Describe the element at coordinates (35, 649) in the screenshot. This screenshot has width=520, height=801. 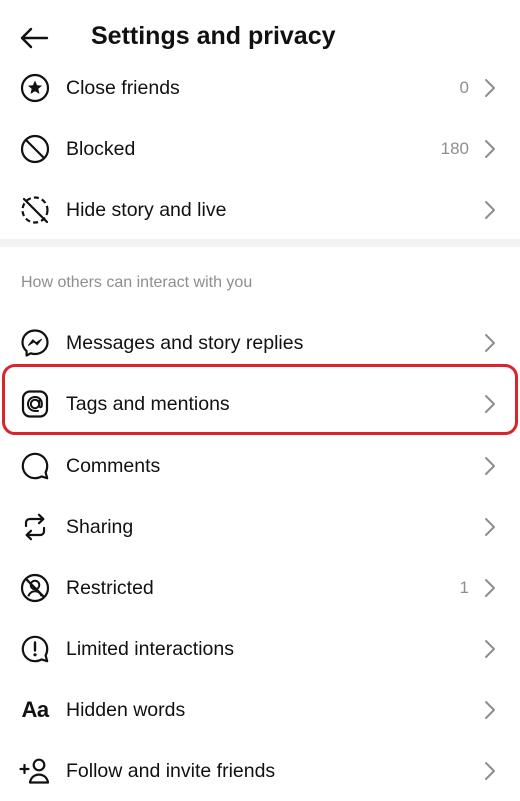
I see `exclamation-bubble-icon` at that location.